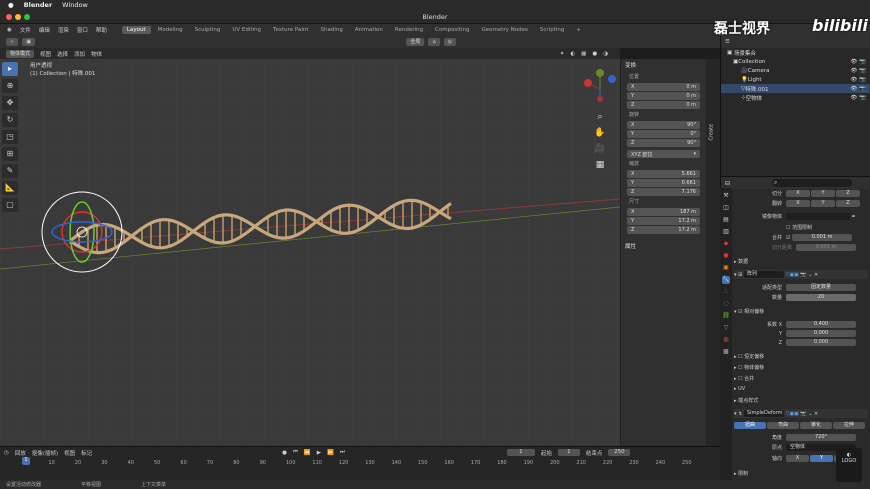 The width and height of the screenshot is (870, 489). What do you see at coordinates (520, 452) in the screenshot?
I see `current-frame-field: 1` at bounding box center [520, 452].